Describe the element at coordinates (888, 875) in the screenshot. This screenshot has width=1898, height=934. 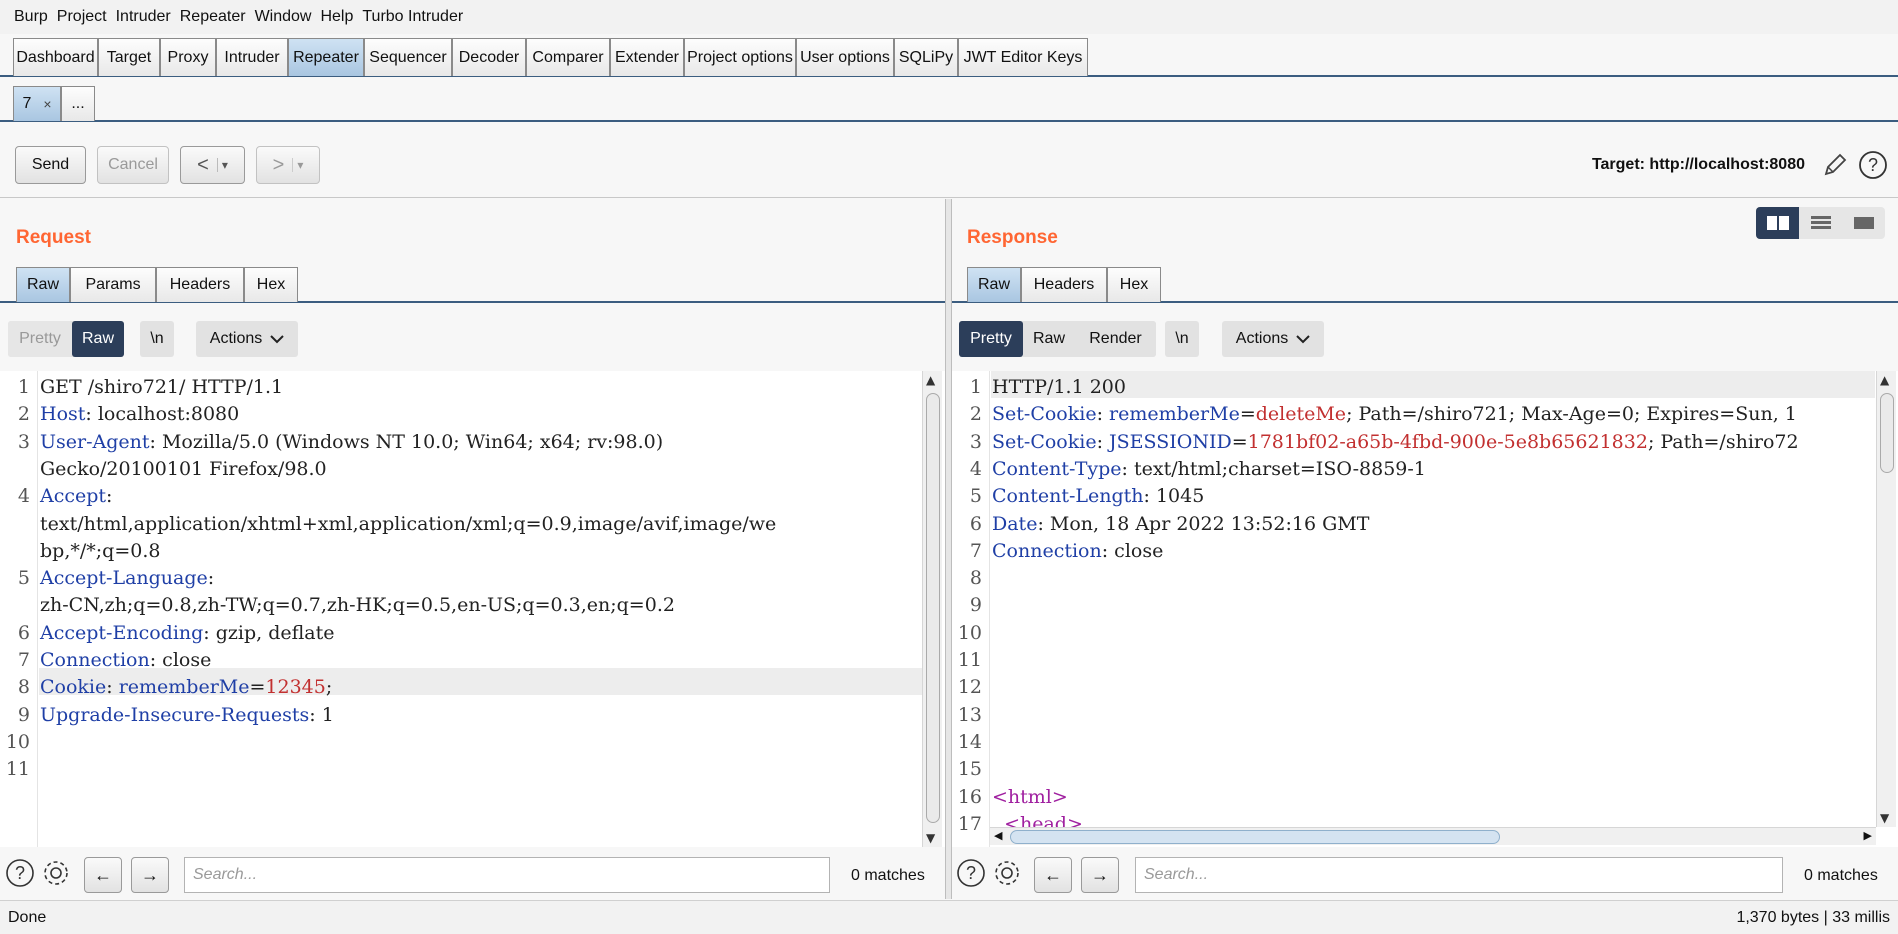
I see `request-matches: 0 matches` at that location.